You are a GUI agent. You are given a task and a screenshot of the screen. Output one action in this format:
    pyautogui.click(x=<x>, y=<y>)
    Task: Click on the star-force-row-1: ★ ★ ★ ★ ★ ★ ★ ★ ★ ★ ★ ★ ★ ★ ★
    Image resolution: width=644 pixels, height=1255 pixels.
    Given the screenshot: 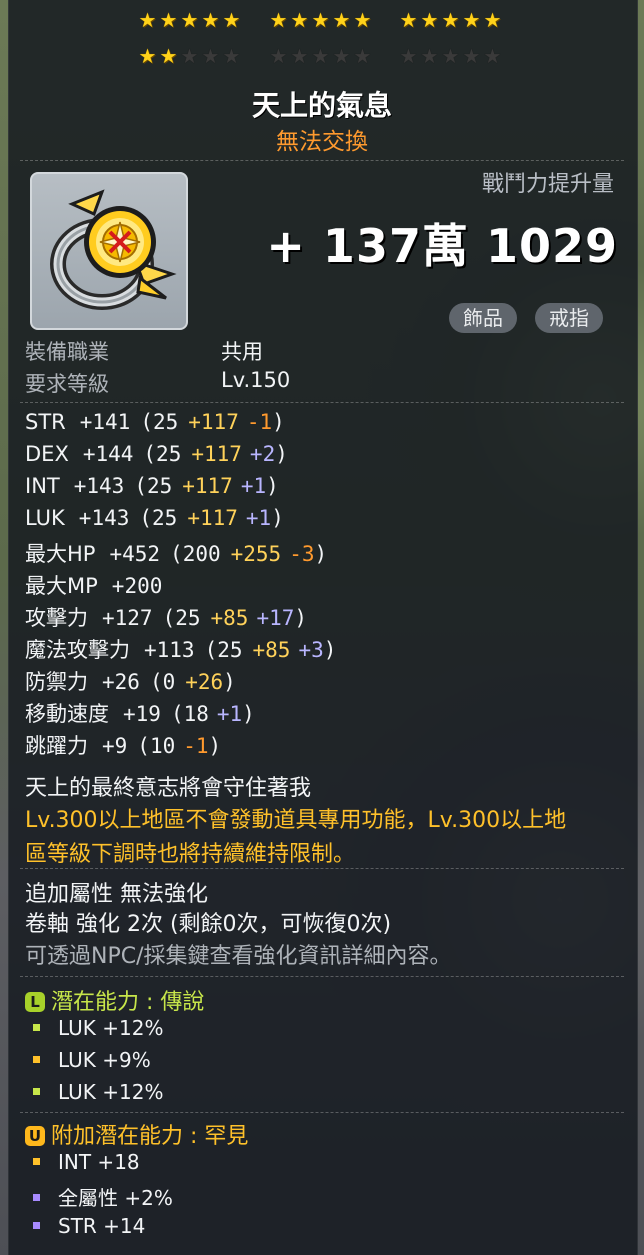 What is the action you would take?
    pyautogui.click(x=322, y=24)
    